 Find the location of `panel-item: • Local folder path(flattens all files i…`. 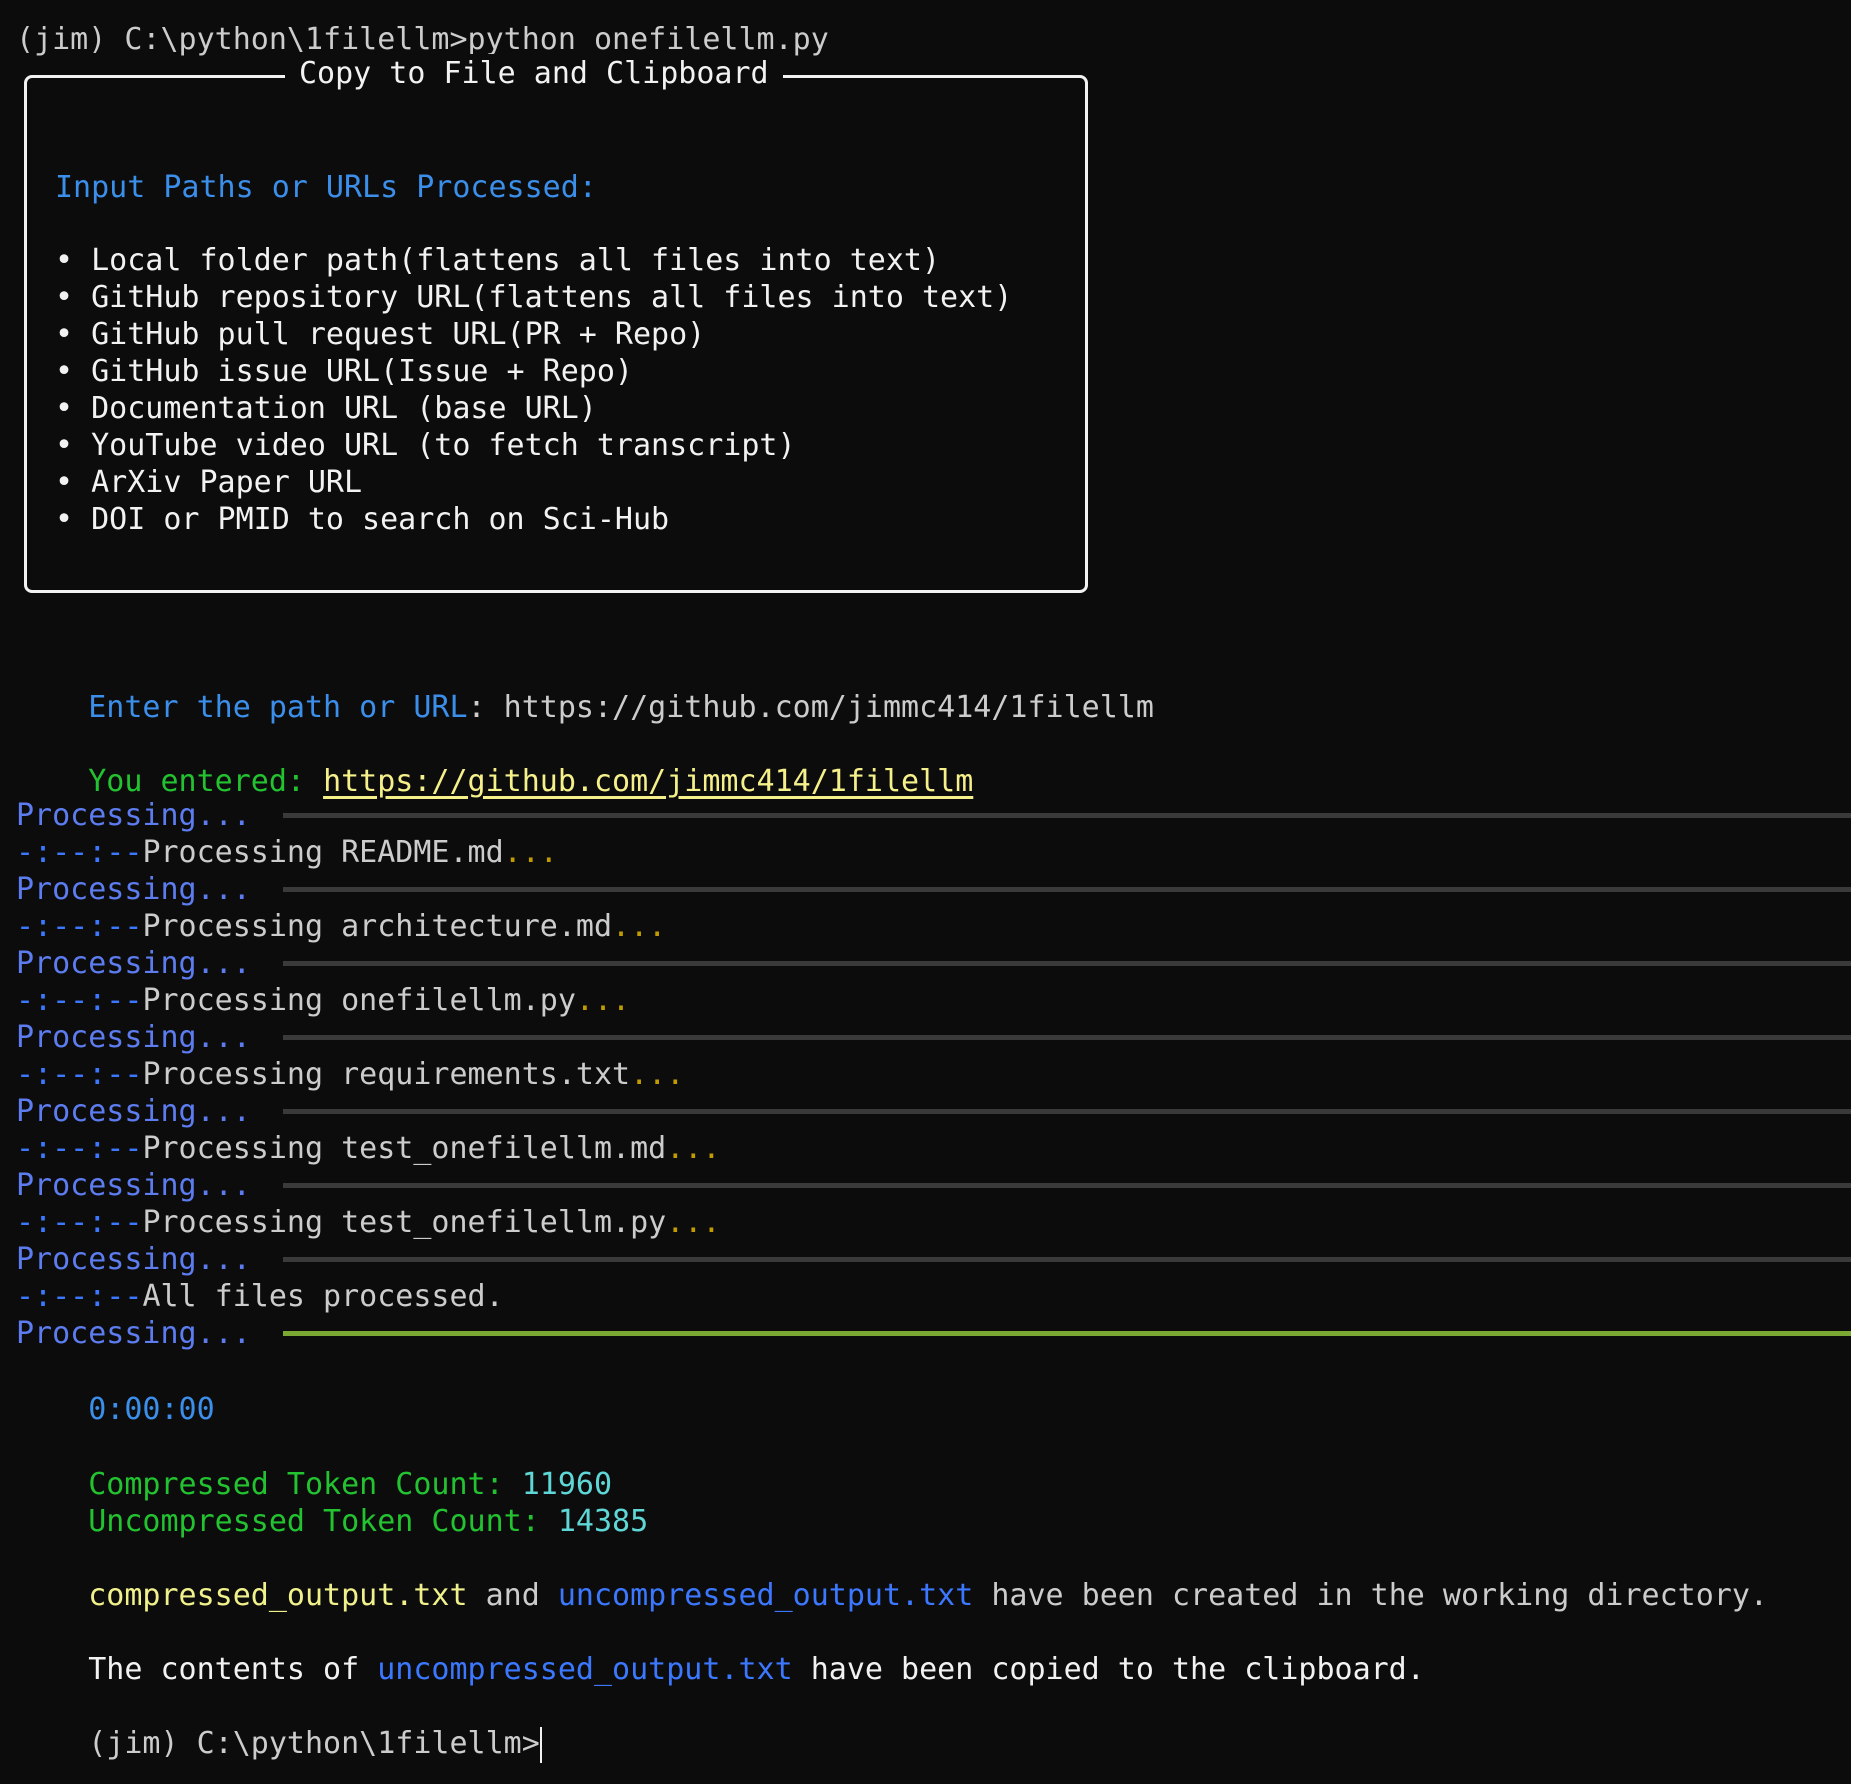

panel-item: • Local folder path(flattens all files i… is located at coordinates (498, 260).